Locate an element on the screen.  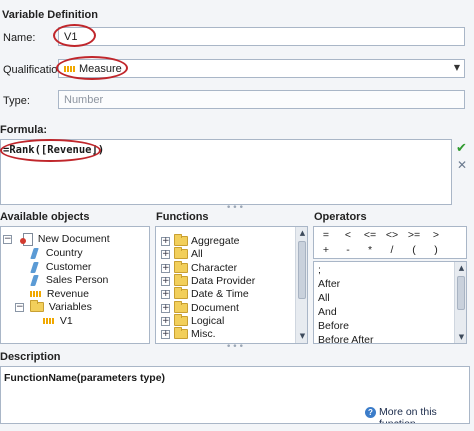
dimension-icon is located at coordinates (34, 253).